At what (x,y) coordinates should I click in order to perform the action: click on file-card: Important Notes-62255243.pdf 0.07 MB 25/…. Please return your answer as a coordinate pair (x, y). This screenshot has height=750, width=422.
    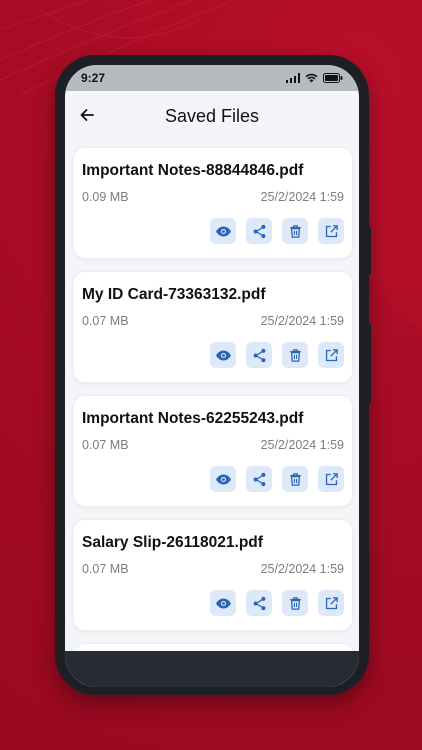
    Looking at the image, I should click on (213, 451).